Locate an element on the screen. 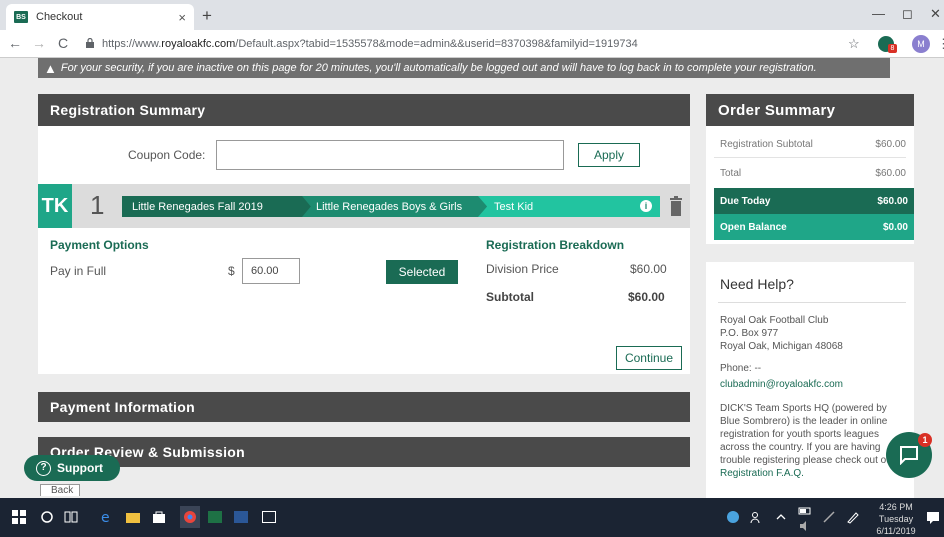  subtotal-label: Subtotal is located at coordinates (510, 297).